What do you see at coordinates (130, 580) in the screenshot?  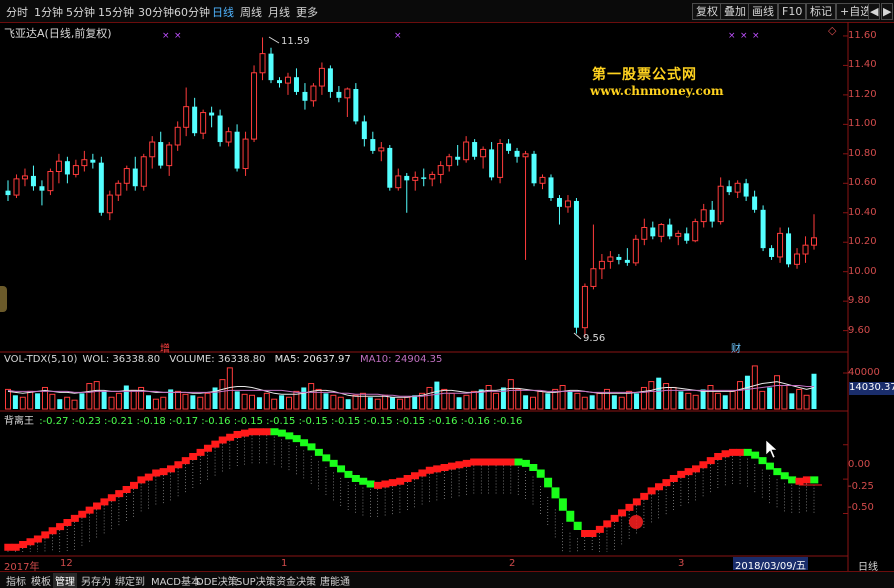 I see `bottom-tab-4: 绑定到` at bounding box center [130, 580].